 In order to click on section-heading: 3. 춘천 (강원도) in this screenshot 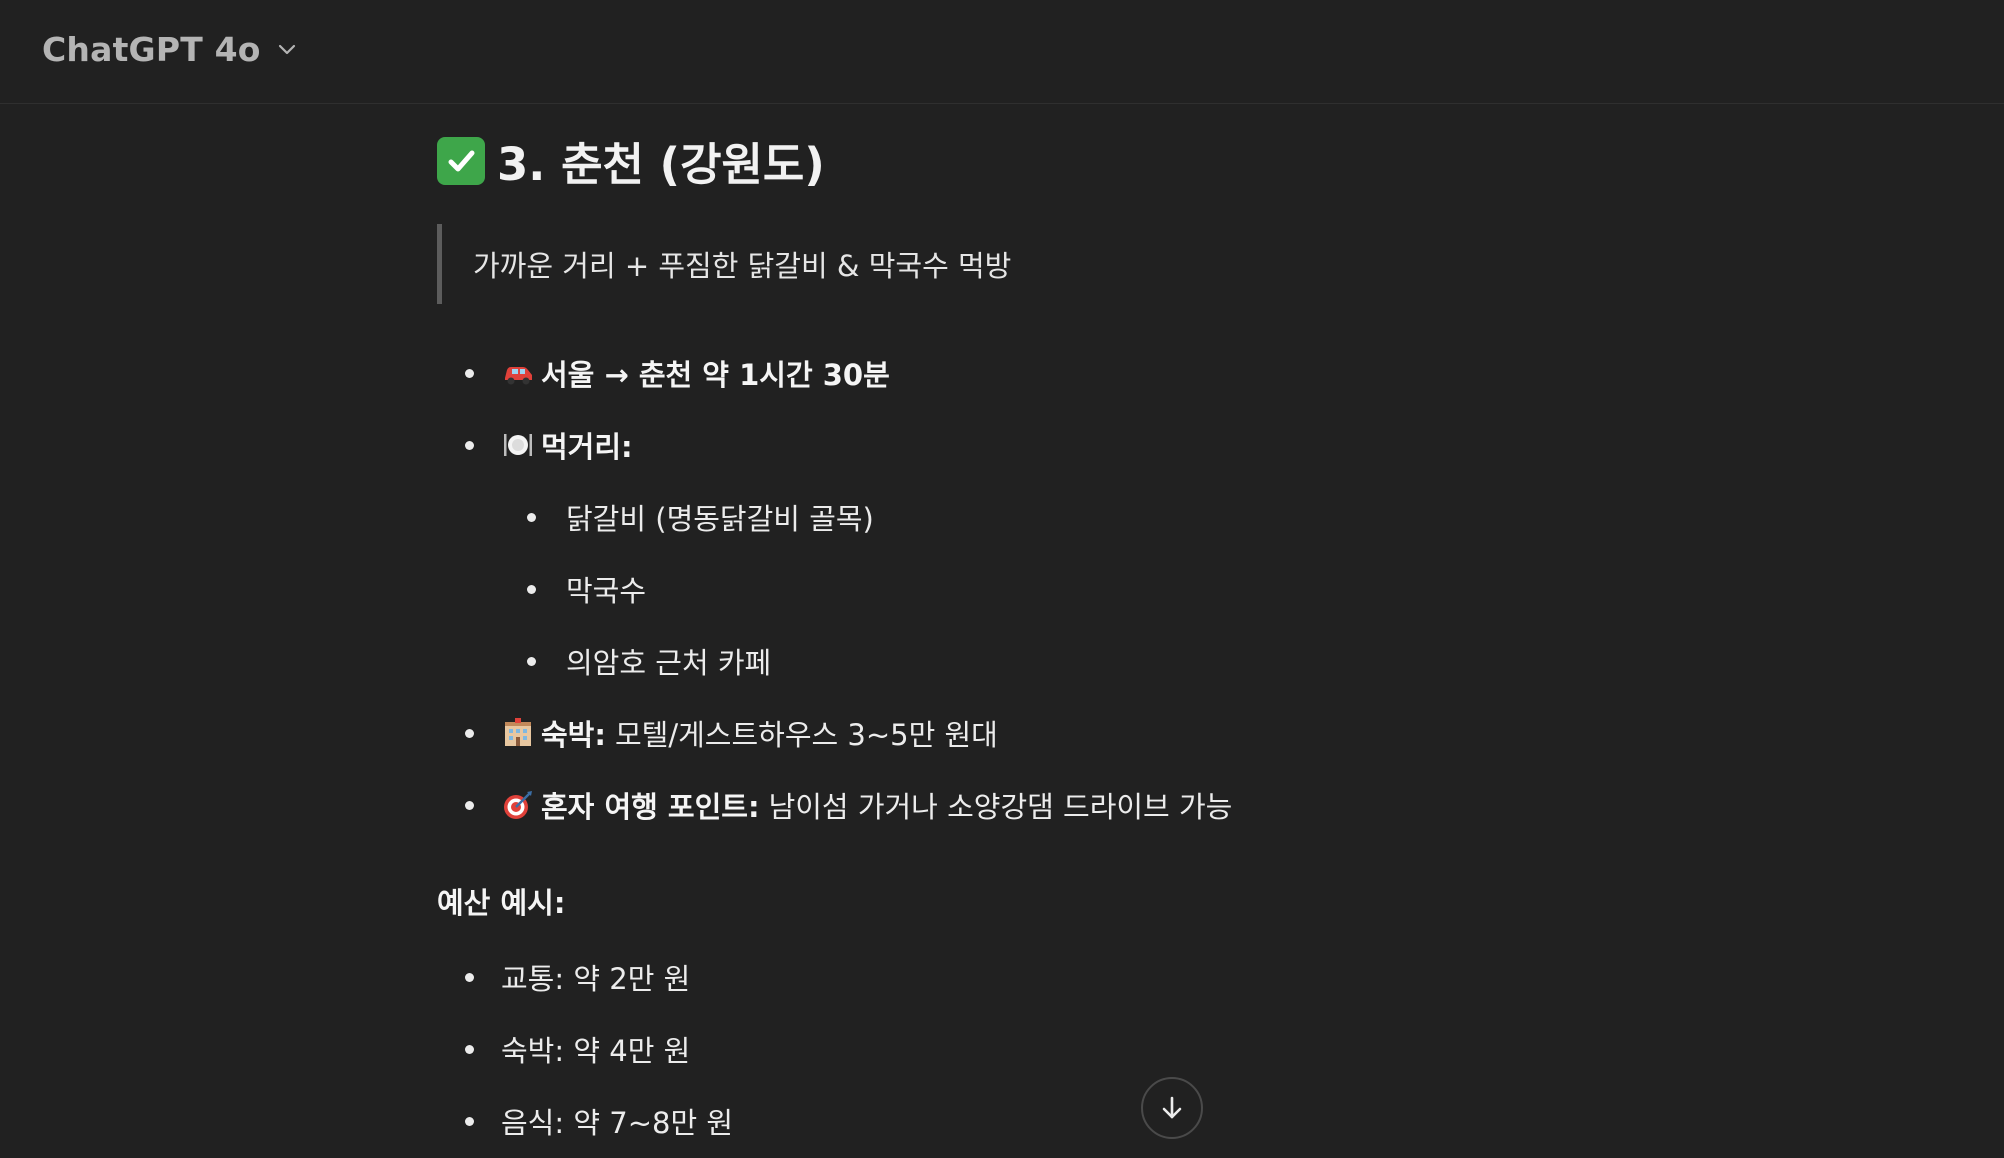, I will do `click(631, 160)`.